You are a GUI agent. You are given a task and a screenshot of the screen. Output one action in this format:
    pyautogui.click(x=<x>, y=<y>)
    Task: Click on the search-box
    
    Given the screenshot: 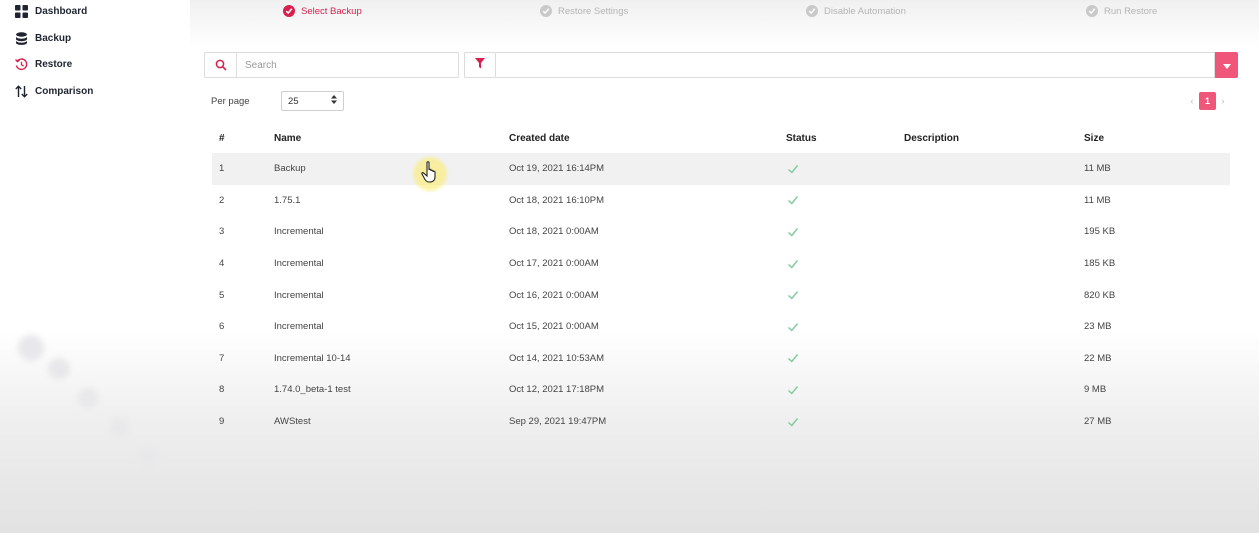 What is the action you would take?
    pyautogui.click(x=331, y=65)
    